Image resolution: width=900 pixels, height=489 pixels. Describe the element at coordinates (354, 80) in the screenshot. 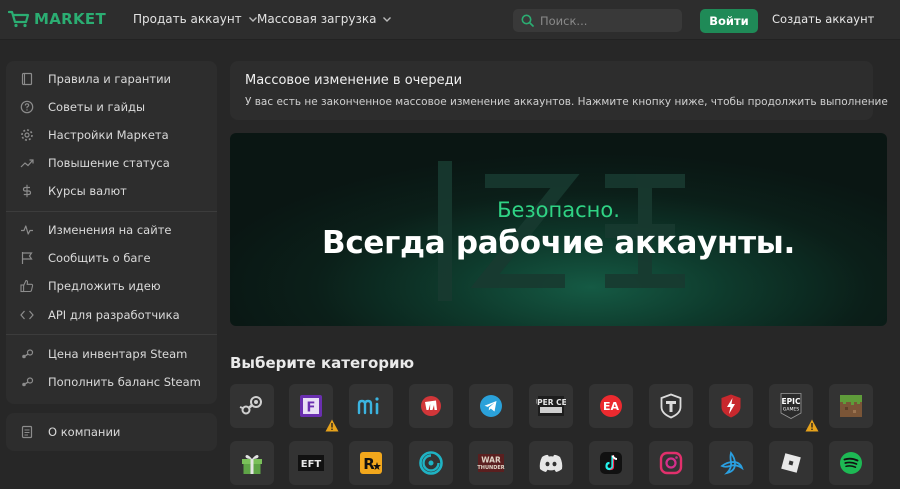

I see `notice-title: Массовое изменение в очереди` at that location.